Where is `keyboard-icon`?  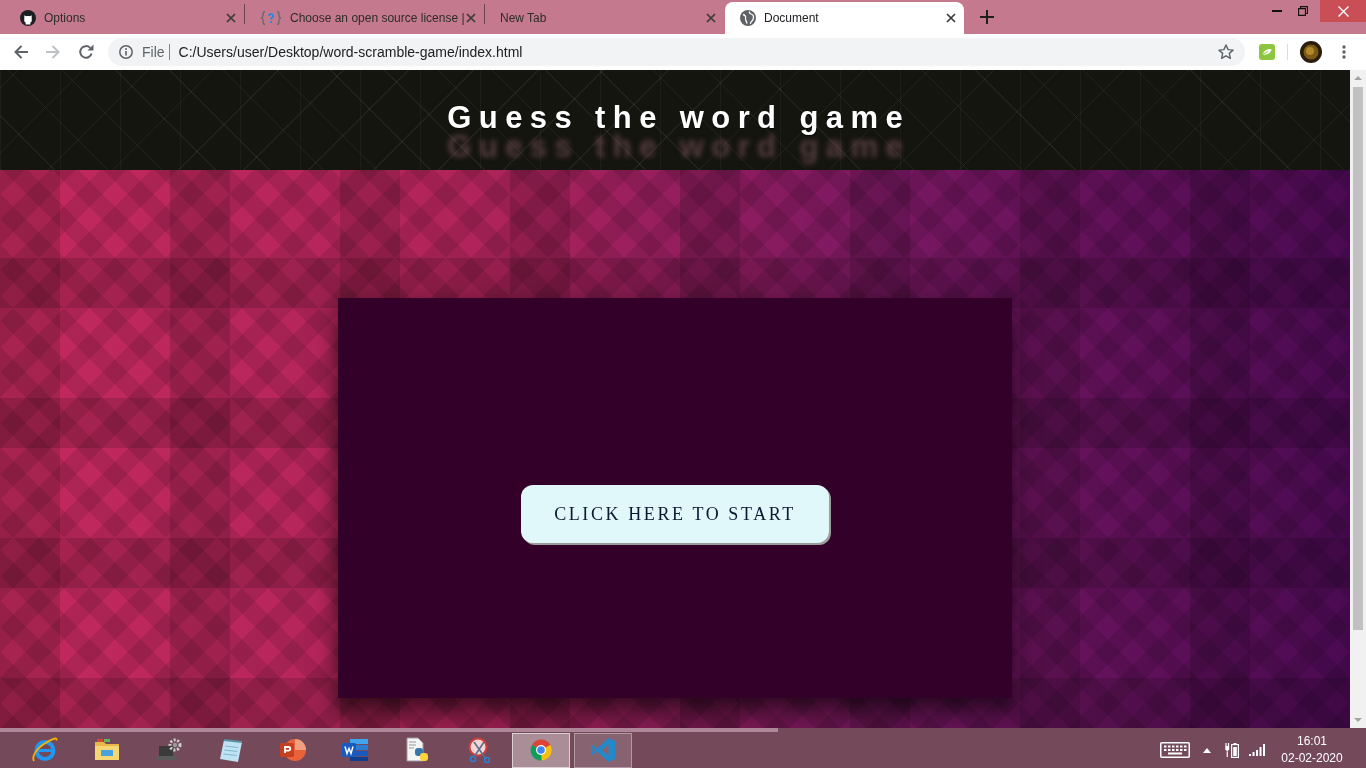 keyboard-icon is located at coordinates (1175, 750).